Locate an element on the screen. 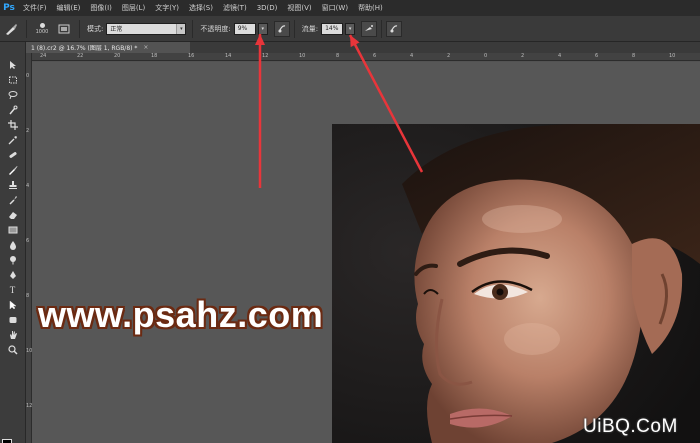 The width and height of the screenshot is (700, 443). tools-panel: T is located at coordinates (13, 242).